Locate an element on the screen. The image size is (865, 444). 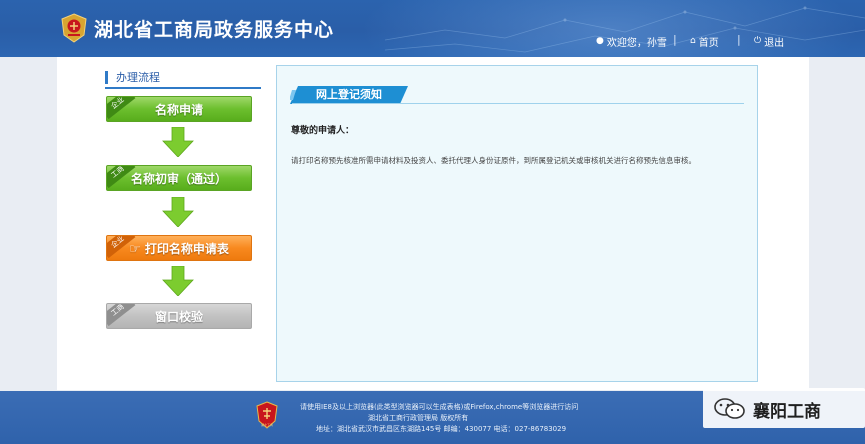
power-icon: ⏻ is located at coordinates (758, 41).